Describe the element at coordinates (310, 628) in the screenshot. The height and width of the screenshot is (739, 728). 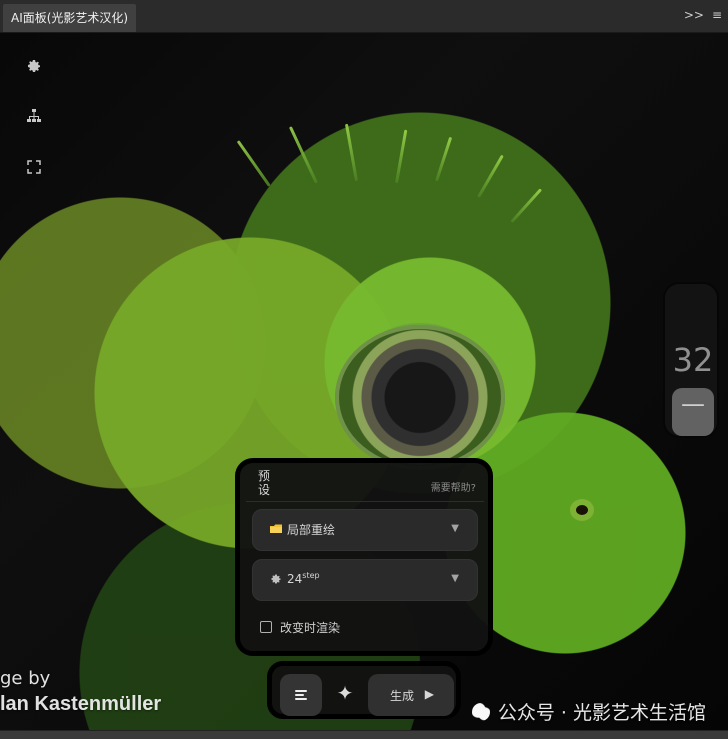
I see `render-on-change-label: 改变时渲染` at that location.